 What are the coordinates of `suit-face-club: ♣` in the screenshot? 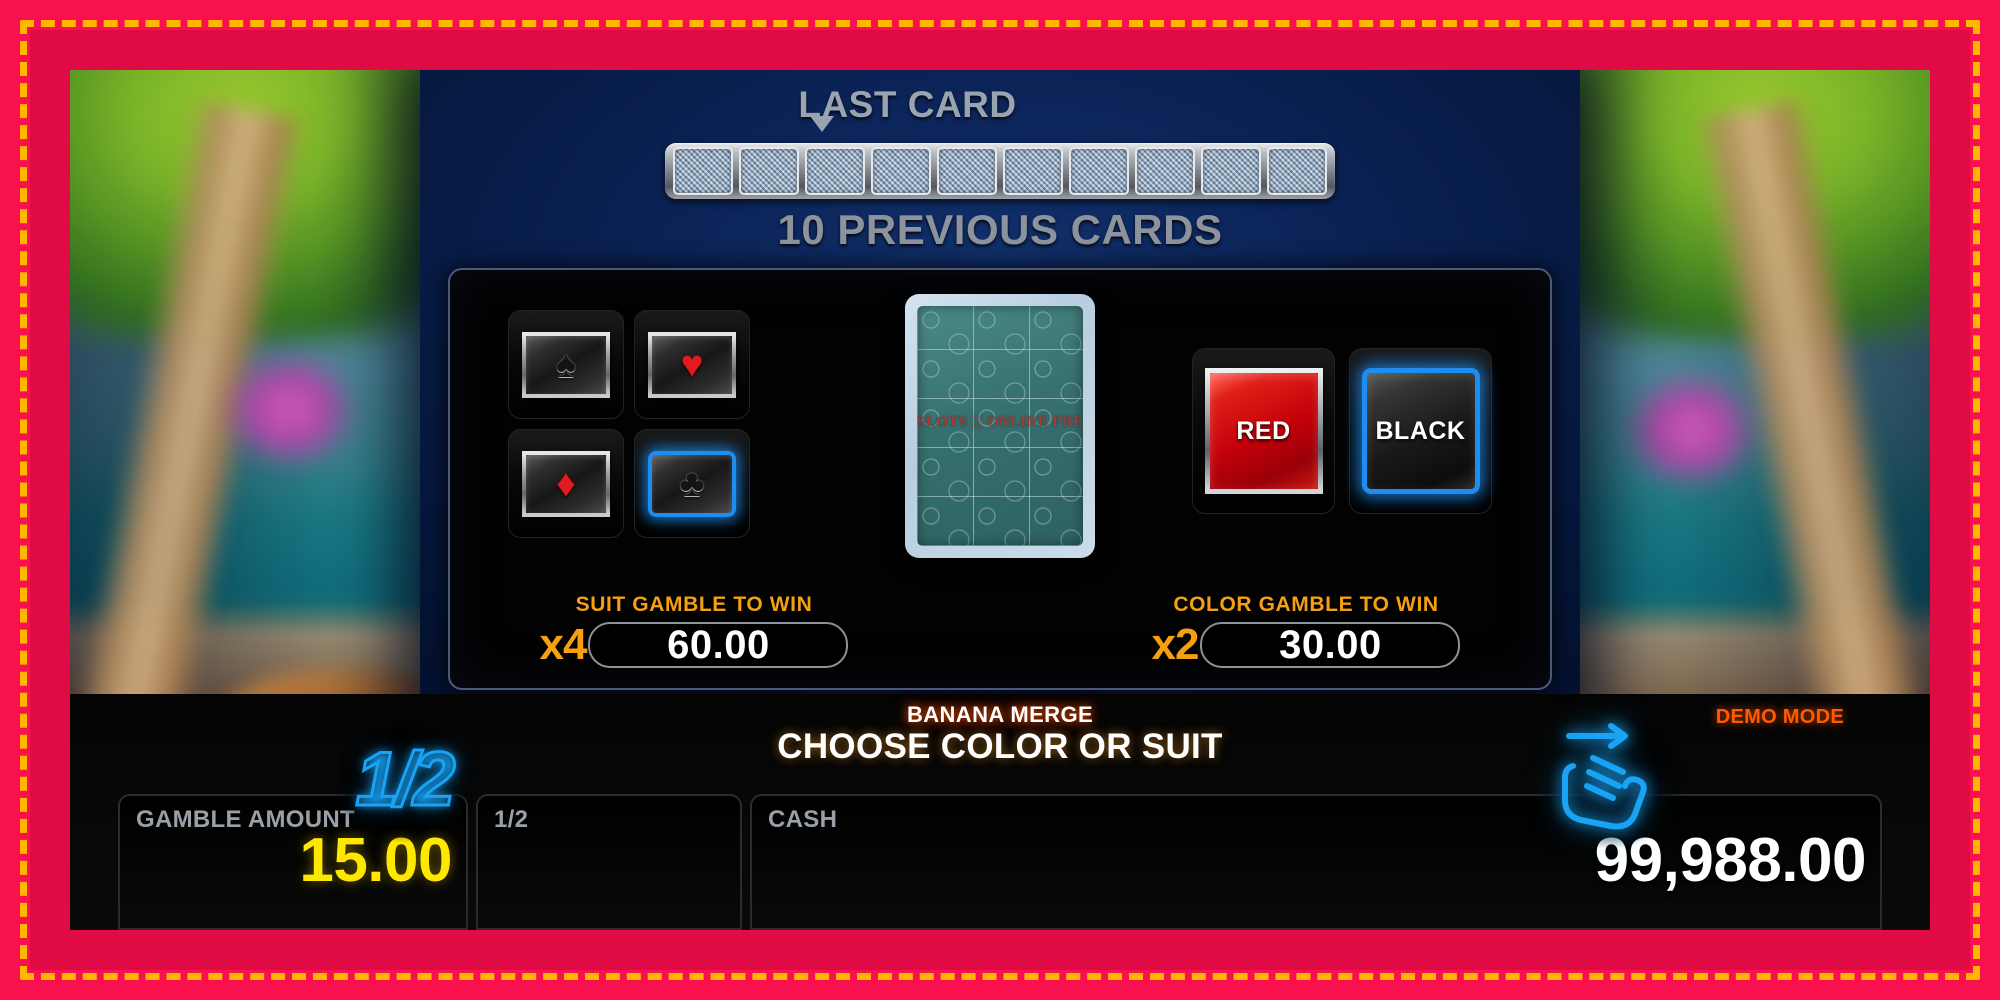 It's located at (692, 483).